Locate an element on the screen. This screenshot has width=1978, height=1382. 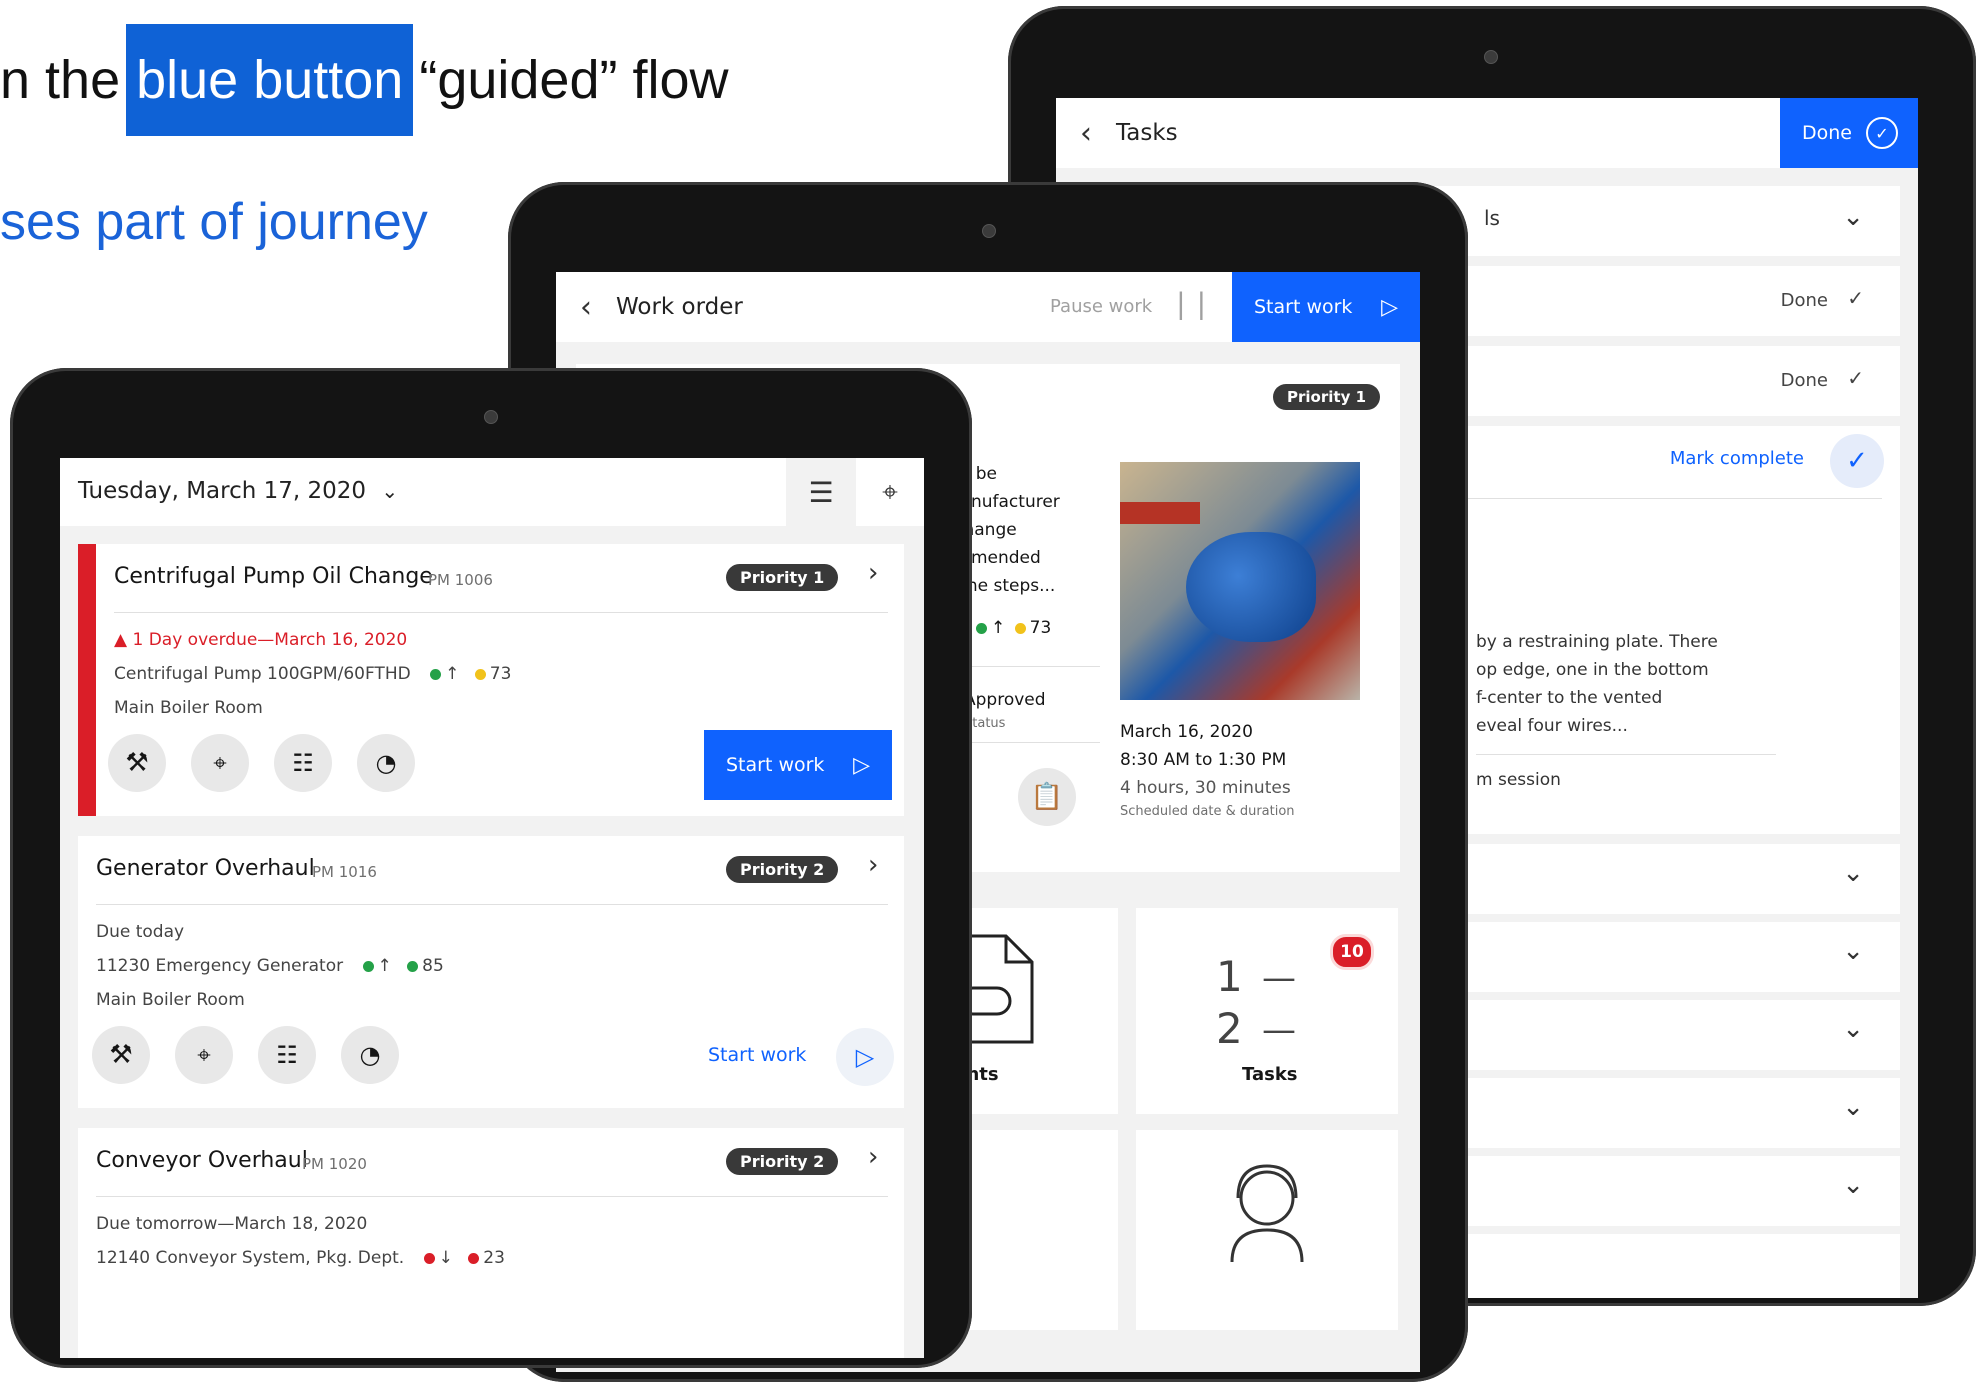
work-order-title: Generator Overhaul is located at coordinates (205, 868).